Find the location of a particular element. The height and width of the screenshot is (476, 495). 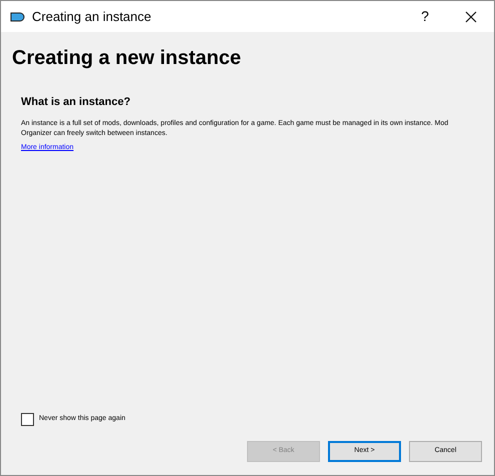

page-heading: Creating a new instance is located at coordinates (127, 58).